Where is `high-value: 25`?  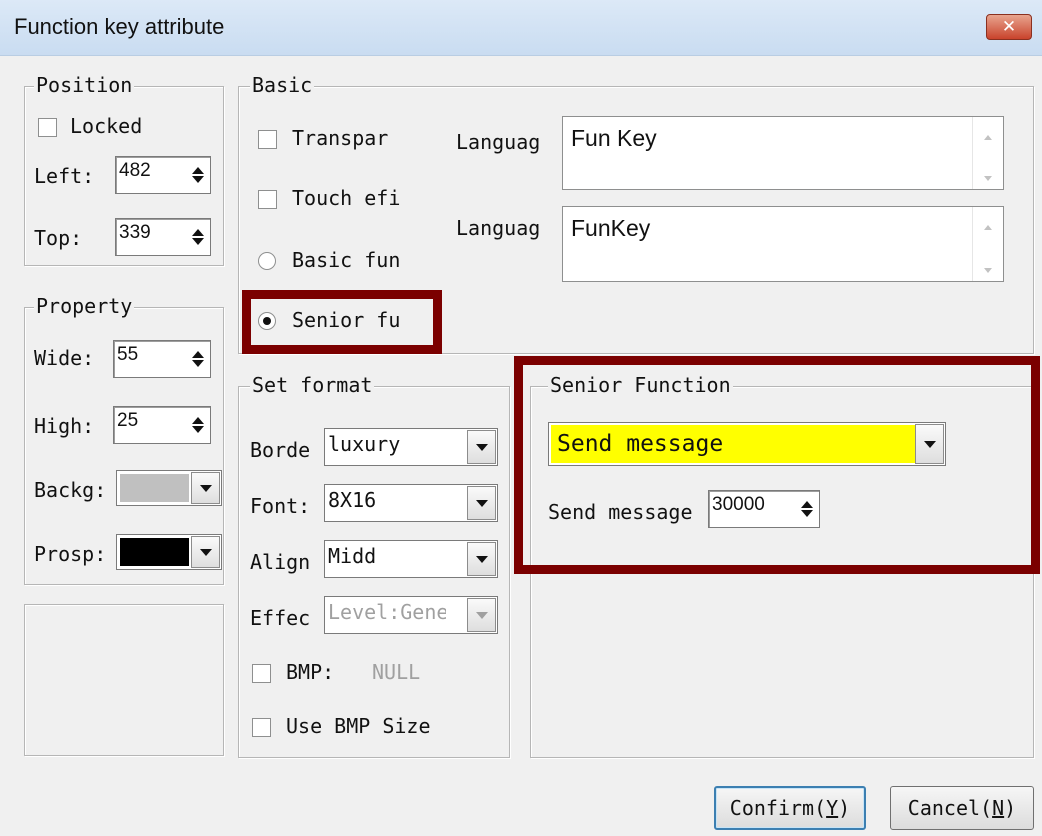 high-value: 25 is located at coordinates (128, 420).